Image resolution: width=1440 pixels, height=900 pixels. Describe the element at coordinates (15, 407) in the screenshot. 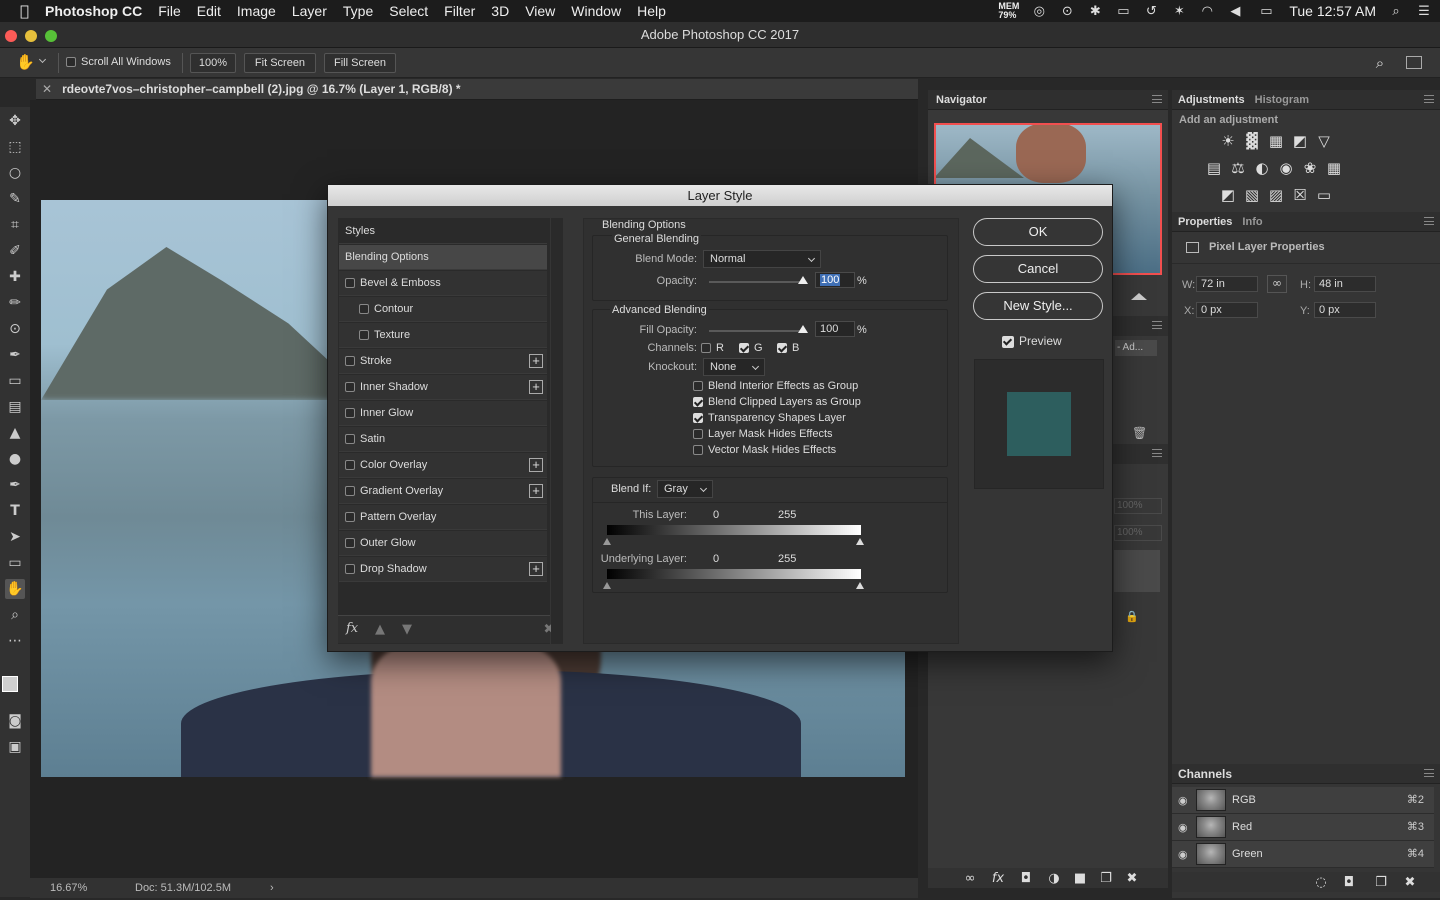

I see `gradient-tool-icon: ▤` at that location.